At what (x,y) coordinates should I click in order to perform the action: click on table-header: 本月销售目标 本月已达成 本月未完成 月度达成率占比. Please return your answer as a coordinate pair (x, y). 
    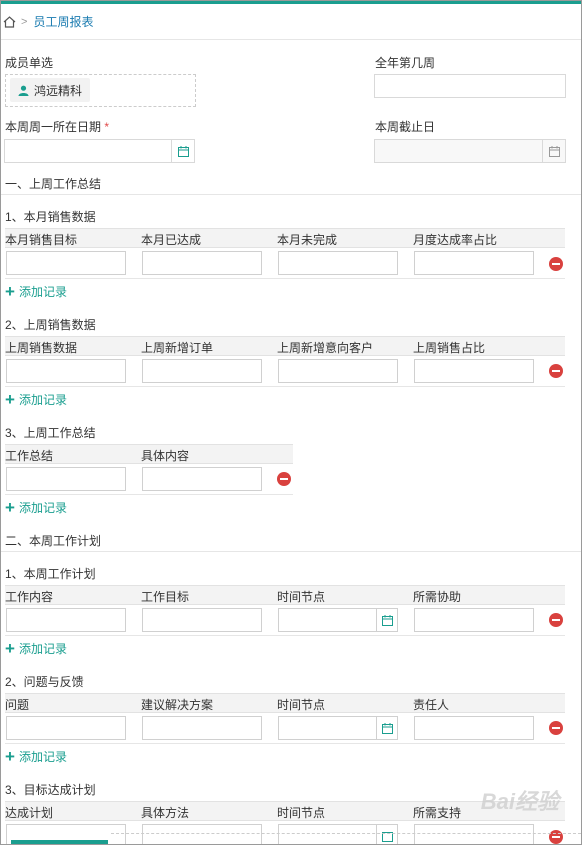
    Looking at the image, I should click on (285, 238).